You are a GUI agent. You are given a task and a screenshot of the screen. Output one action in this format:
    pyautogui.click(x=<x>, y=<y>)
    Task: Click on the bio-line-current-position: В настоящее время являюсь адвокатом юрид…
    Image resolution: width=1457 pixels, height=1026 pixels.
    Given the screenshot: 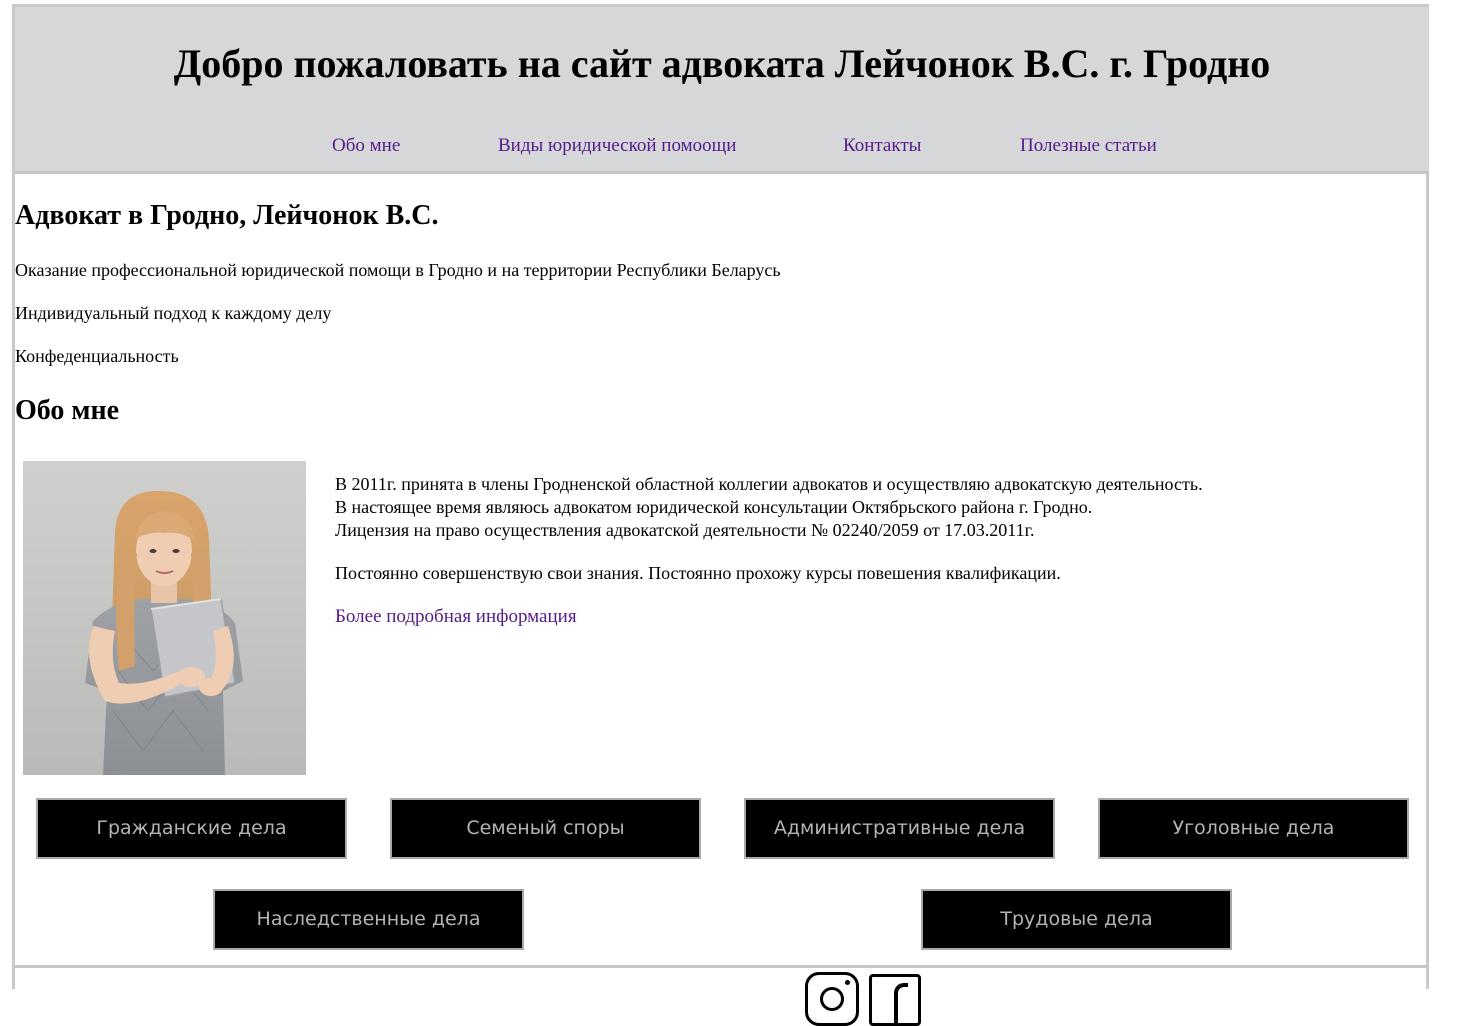 What is the action you would take?
    pyautogui.click(x=714, y=507)
    